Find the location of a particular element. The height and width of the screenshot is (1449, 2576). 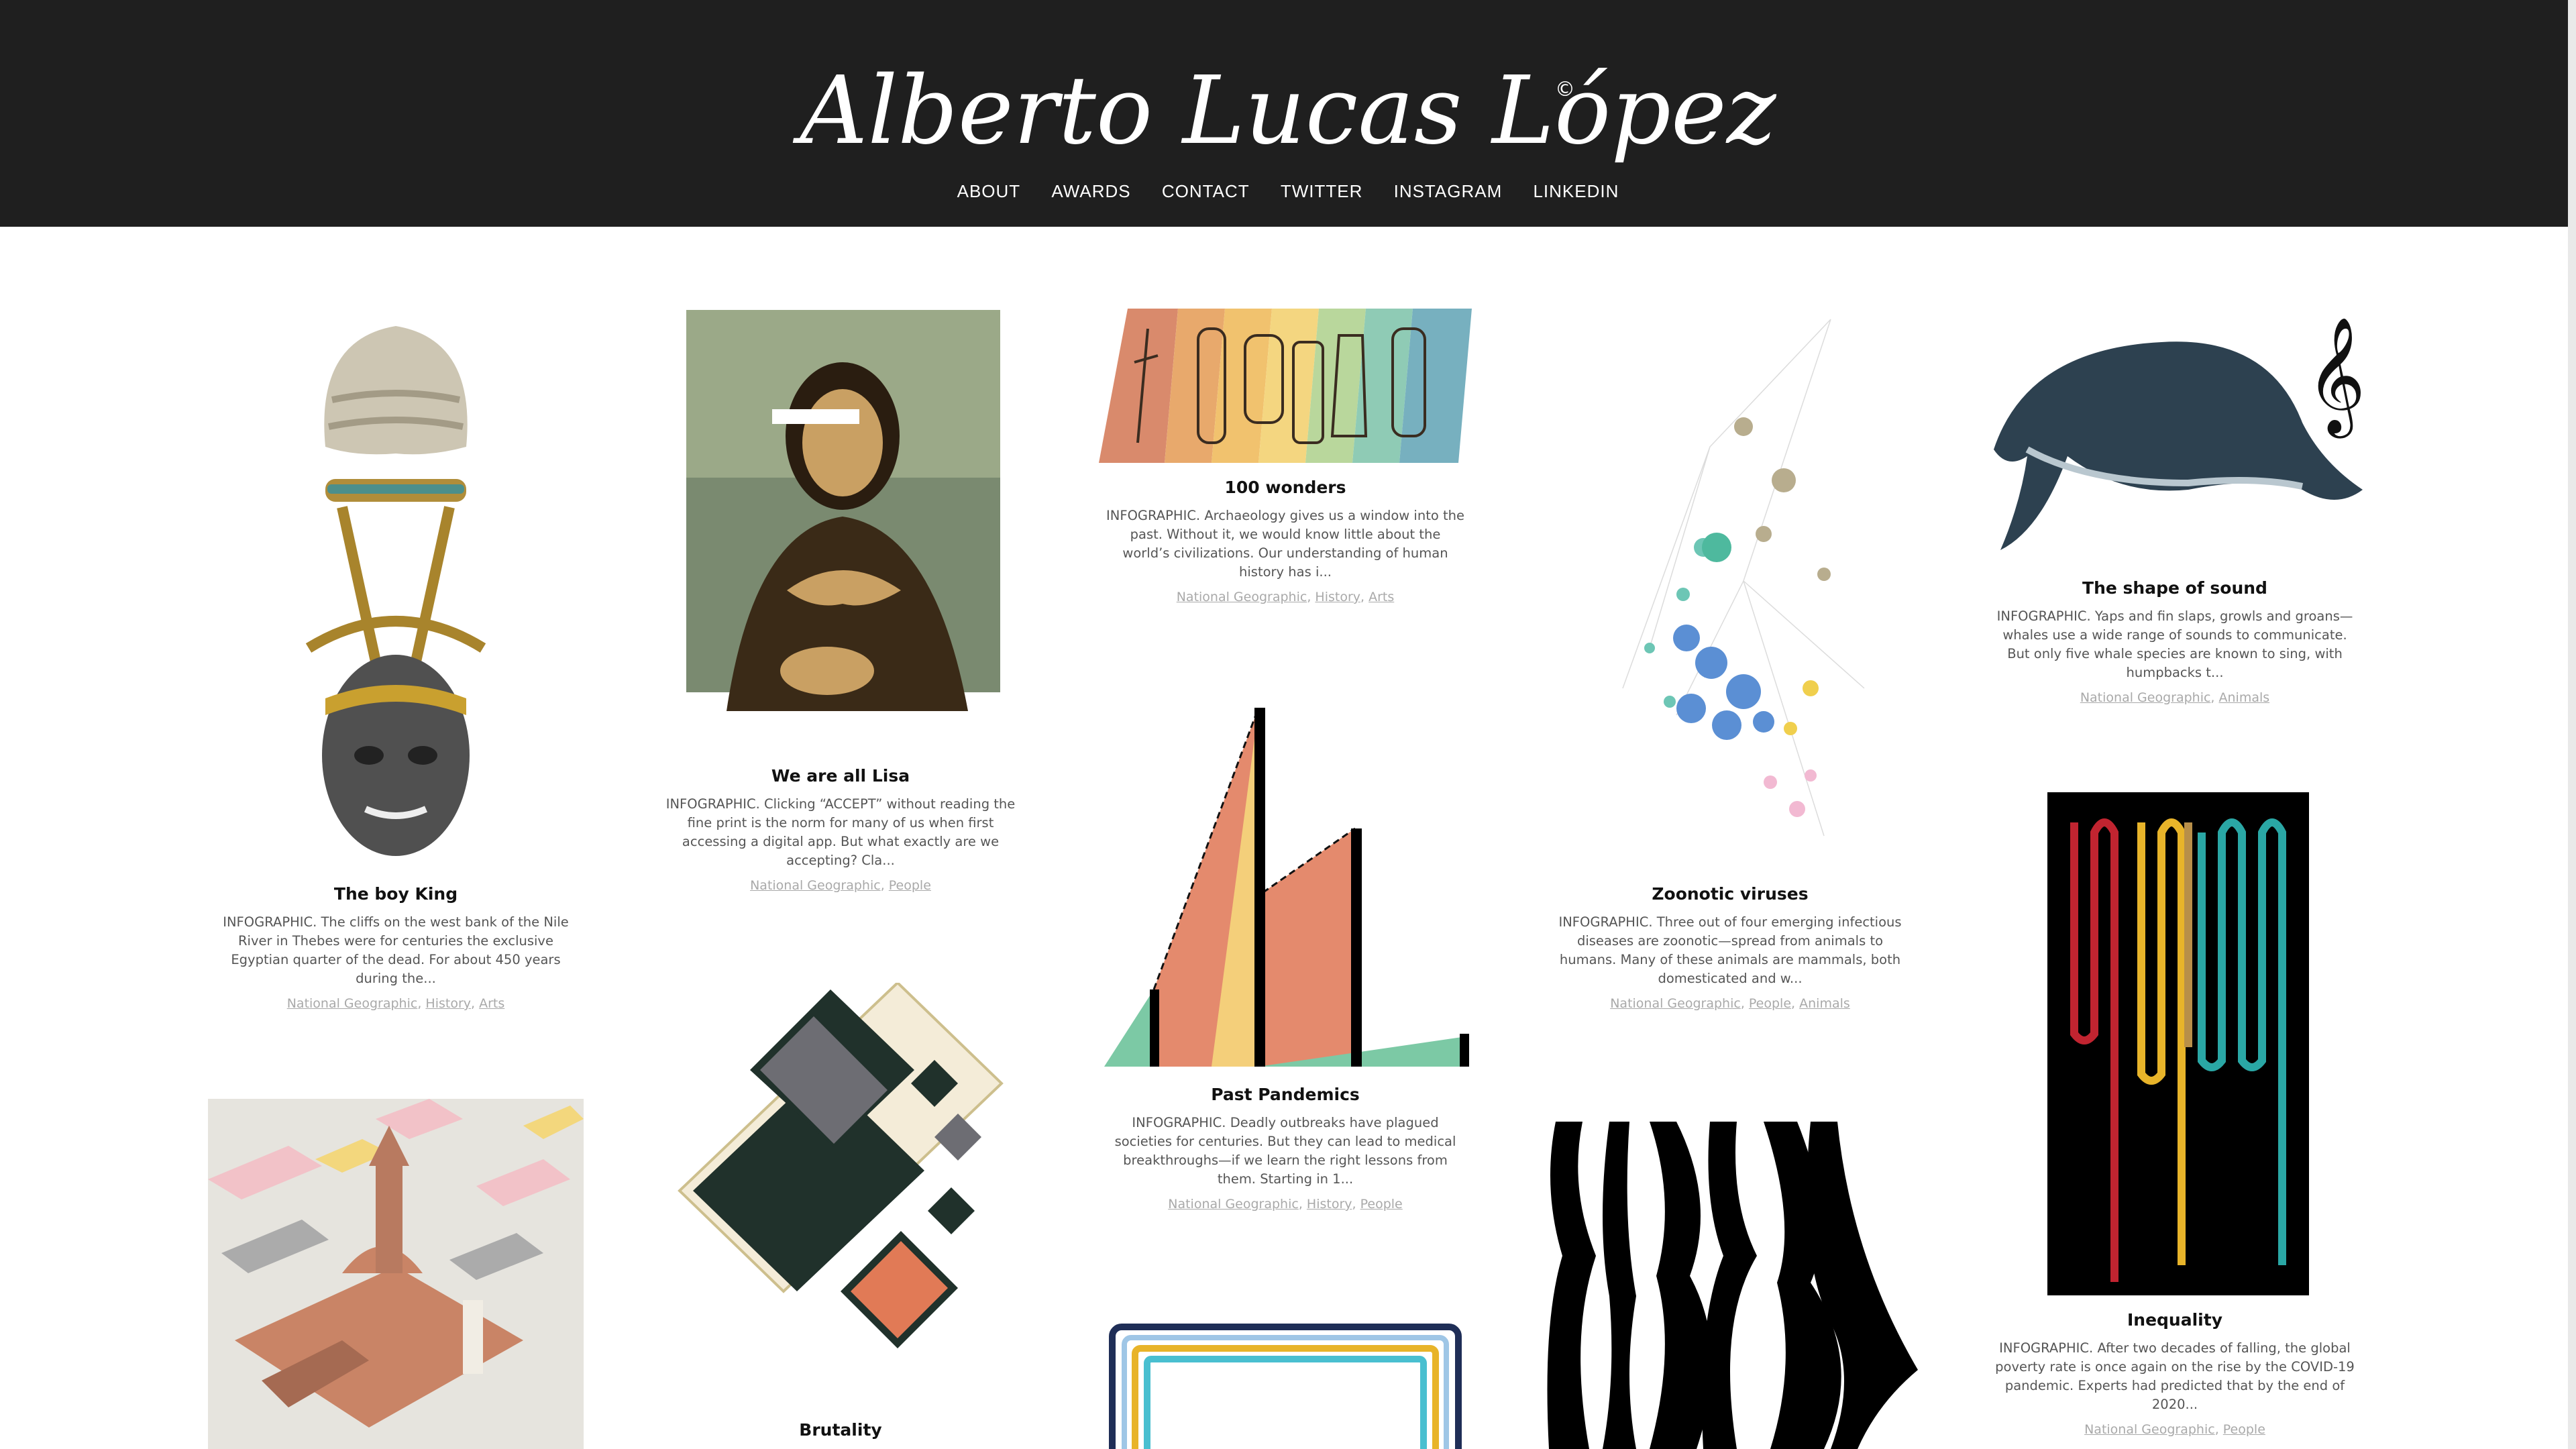

card-tags: National Geographic, History, People is located at coordinates (1285, 1204).